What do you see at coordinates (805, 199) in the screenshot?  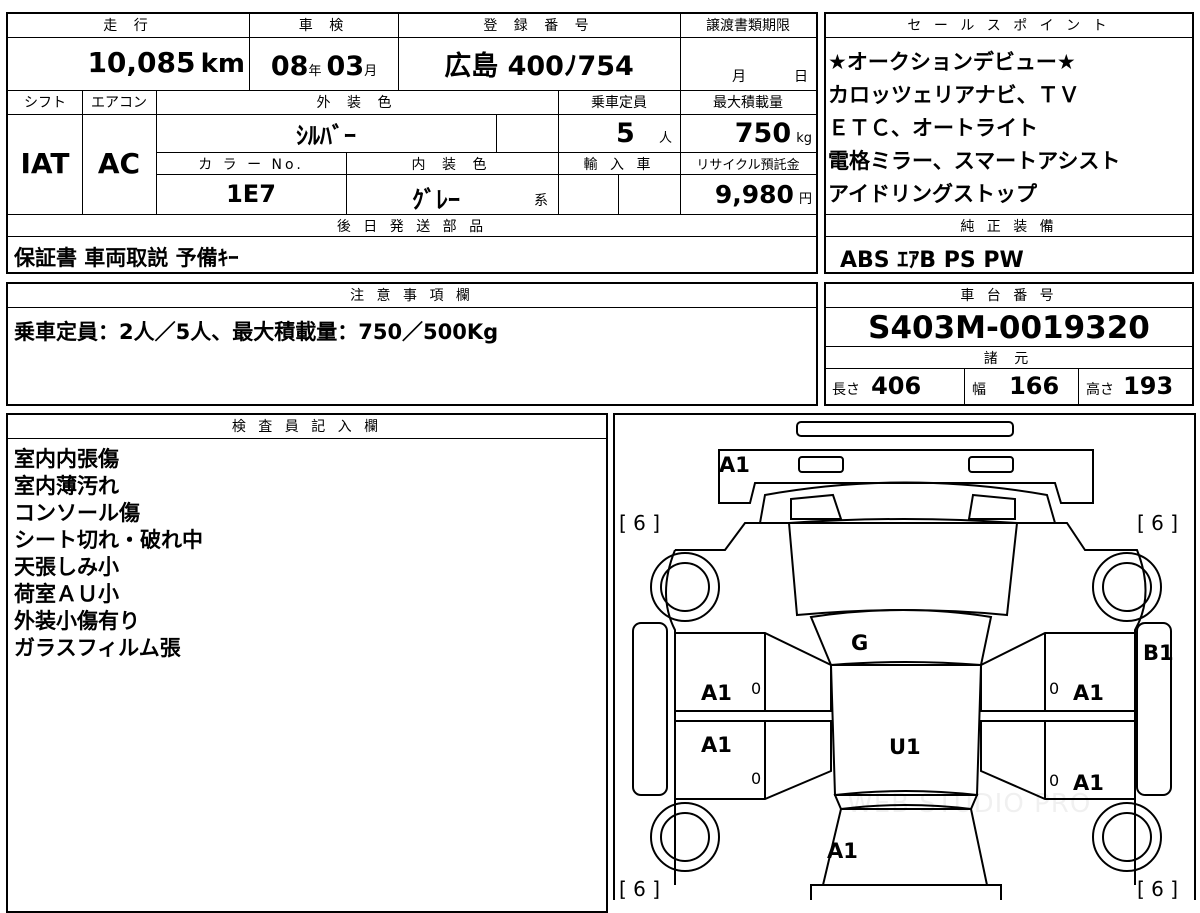 I see `recycle-unit: 円` at bounding box center [805, 199].